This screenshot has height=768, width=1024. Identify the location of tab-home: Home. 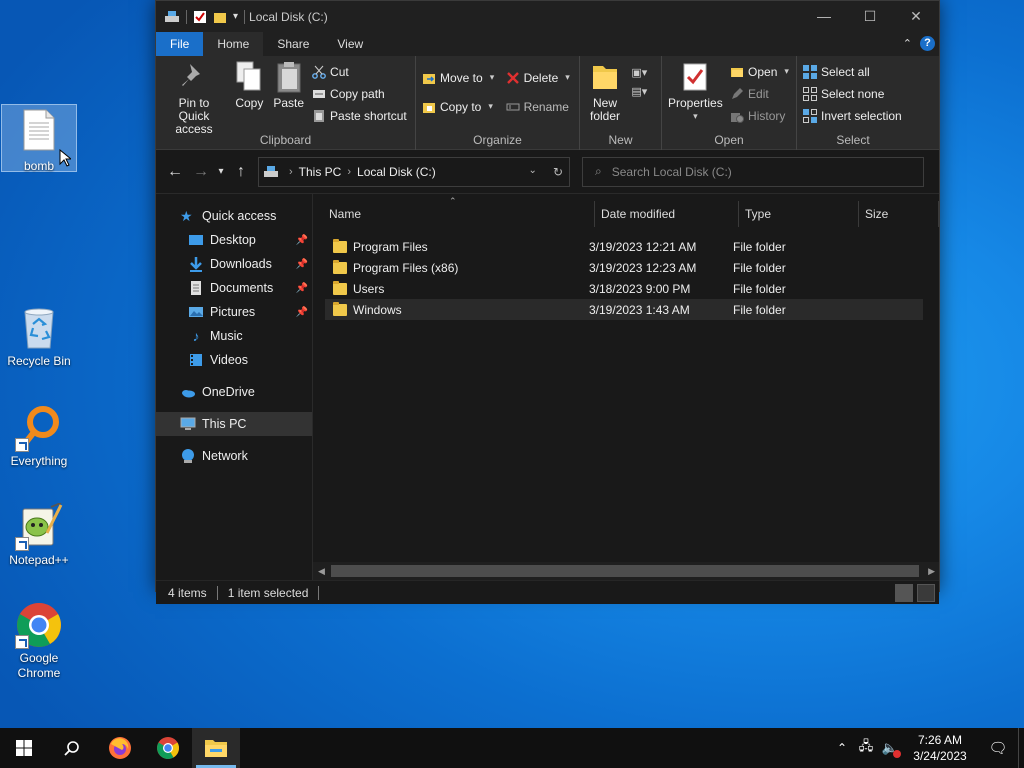
(233, 44).